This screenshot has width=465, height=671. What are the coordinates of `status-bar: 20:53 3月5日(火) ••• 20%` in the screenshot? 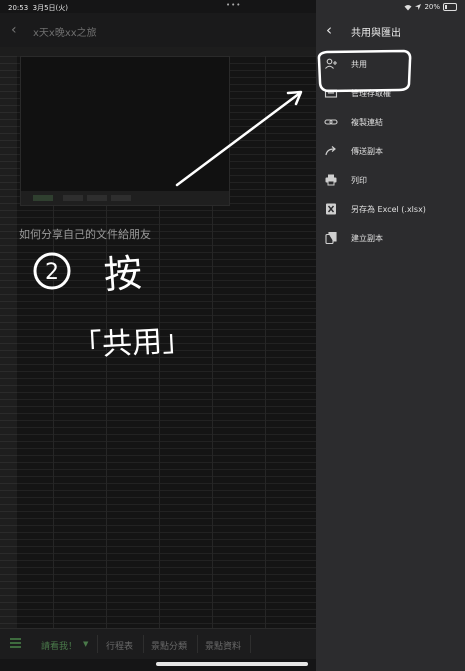 It's located at (232, 6).